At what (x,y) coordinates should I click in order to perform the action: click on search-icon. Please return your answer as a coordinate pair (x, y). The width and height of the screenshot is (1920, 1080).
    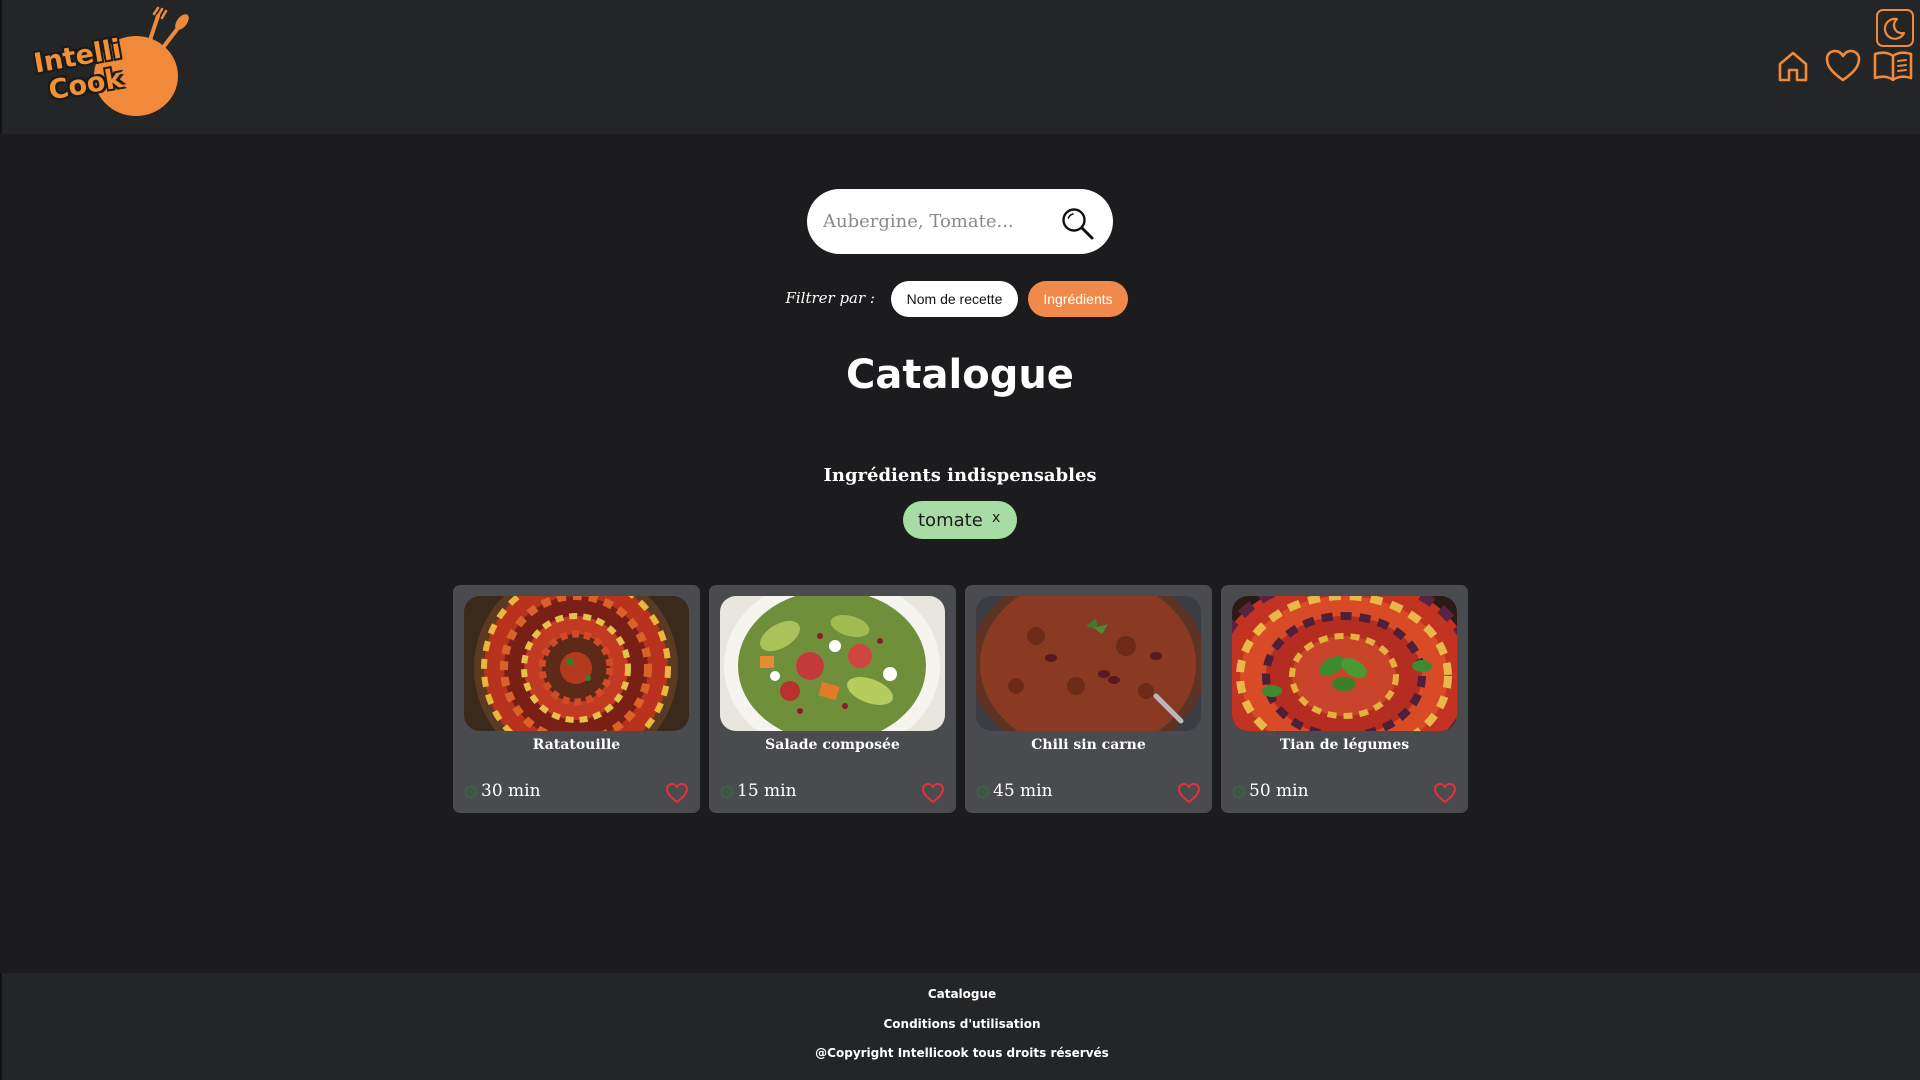
    Looking at the image, I should click on (1078, 226).